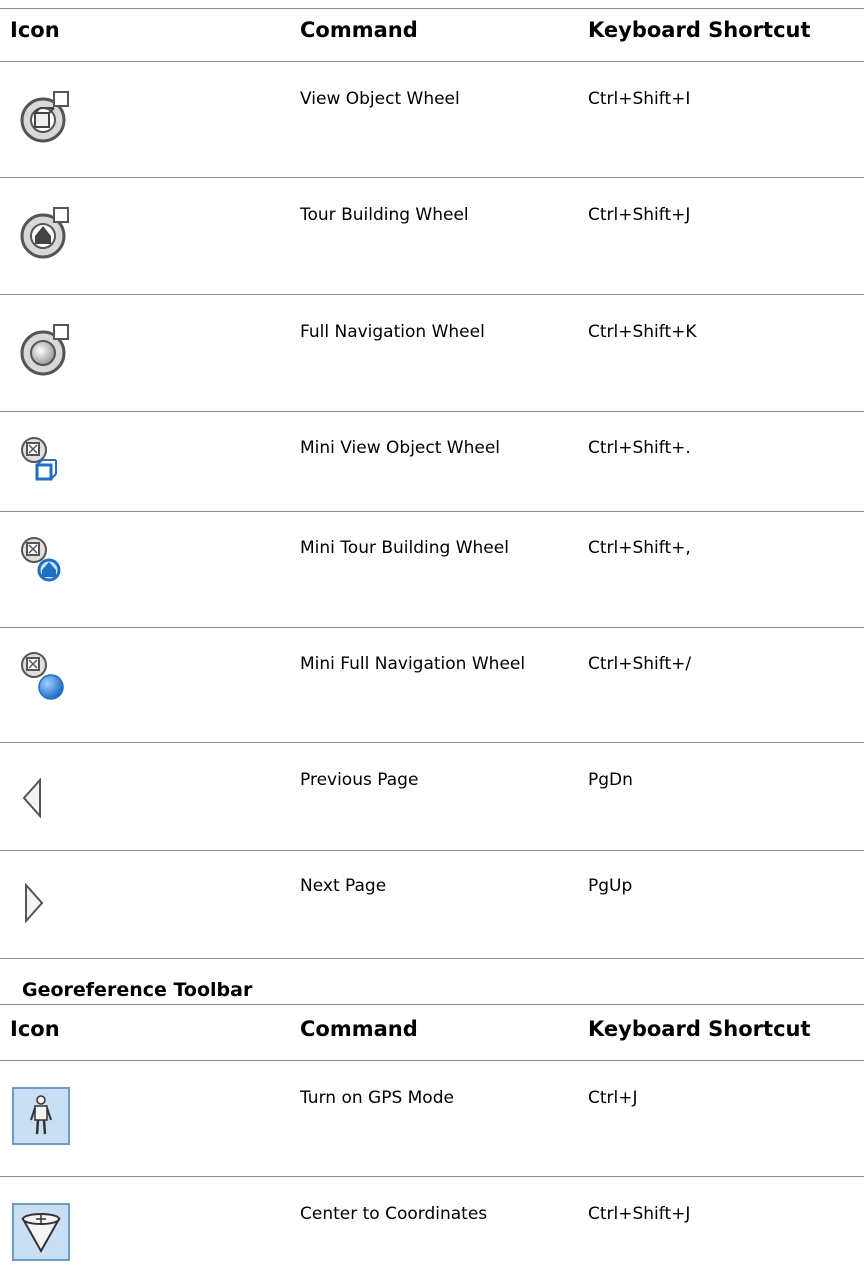 The width and height of the screenshot is (864, 1286). What do you see at coordinates (45, 676) in the screenshot?
I see `mini-full-navigation-wheel-icon` at bounding box center [45, 676].